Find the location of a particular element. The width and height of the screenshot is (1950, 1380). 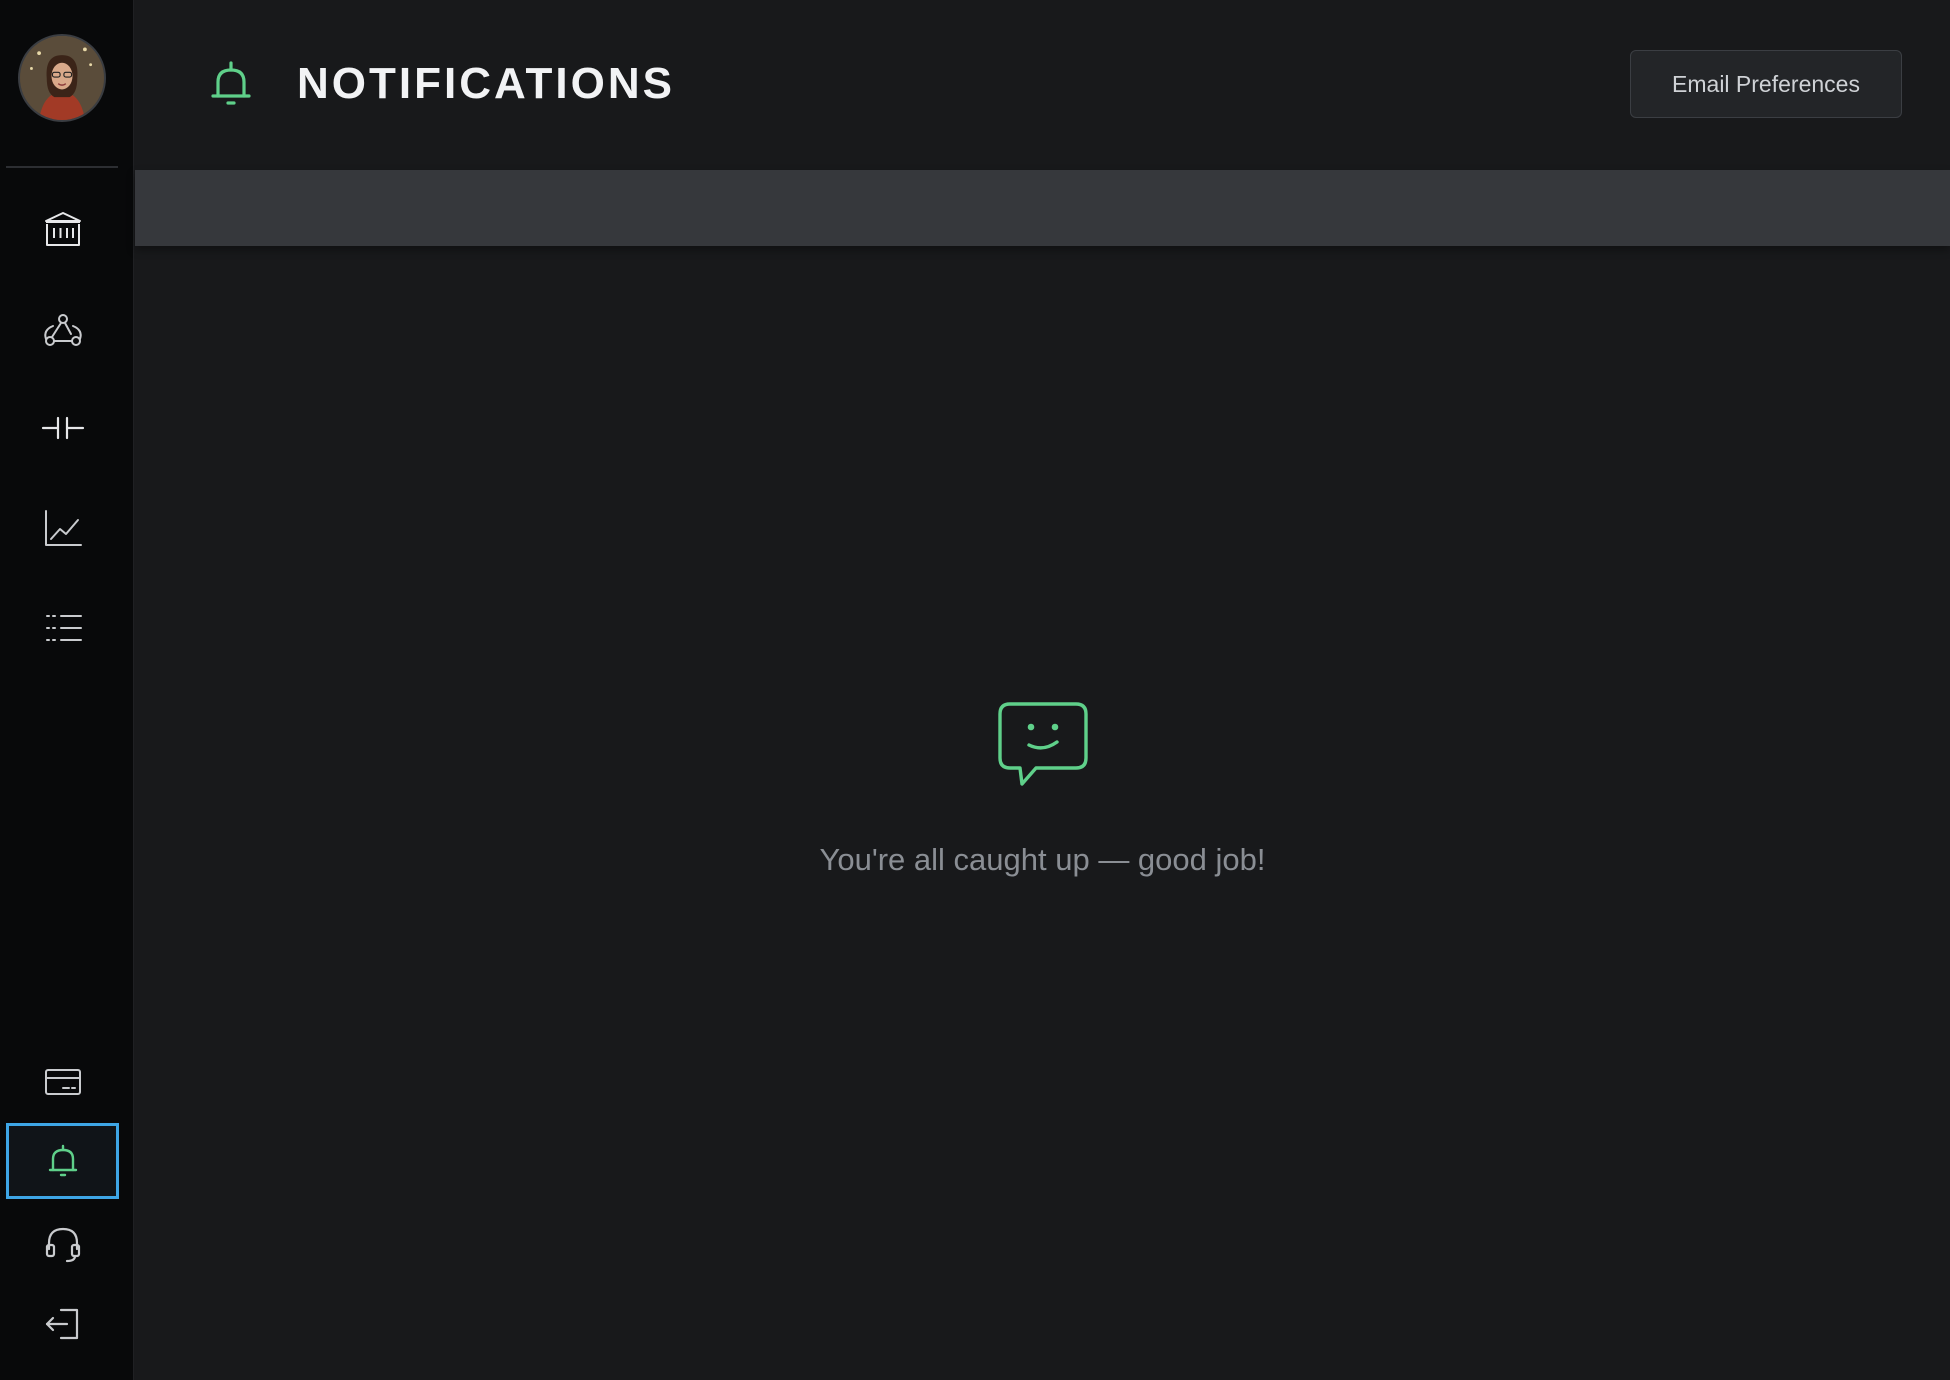

page-header: NOTIFICATIONS Email Preferences is located at coordinates (1042, 85).